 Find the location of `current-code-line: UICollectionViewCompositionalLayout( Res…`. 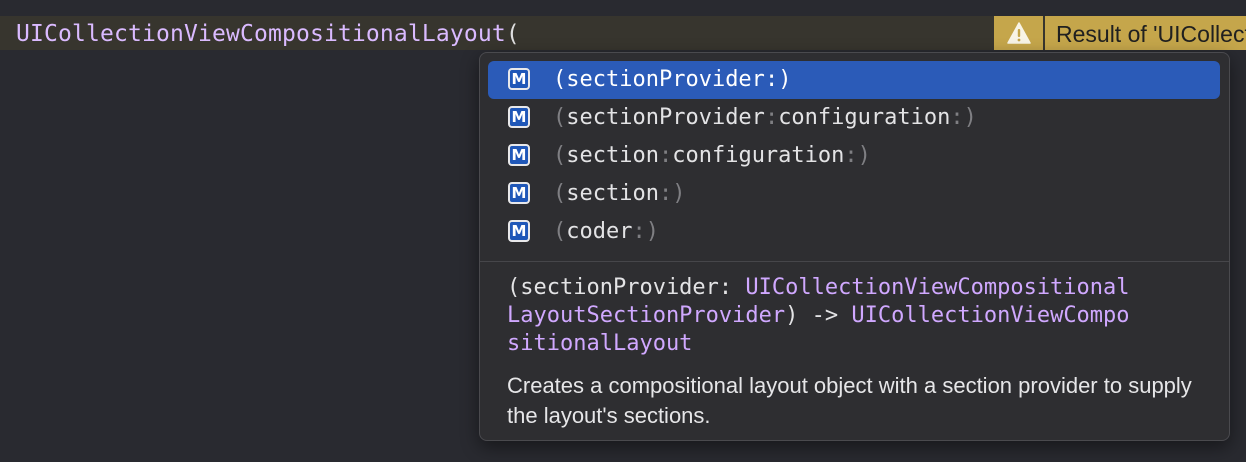

current-code-line: UICollectionViewCompositionalLayout( Res… is located at coordinates (623, 33).